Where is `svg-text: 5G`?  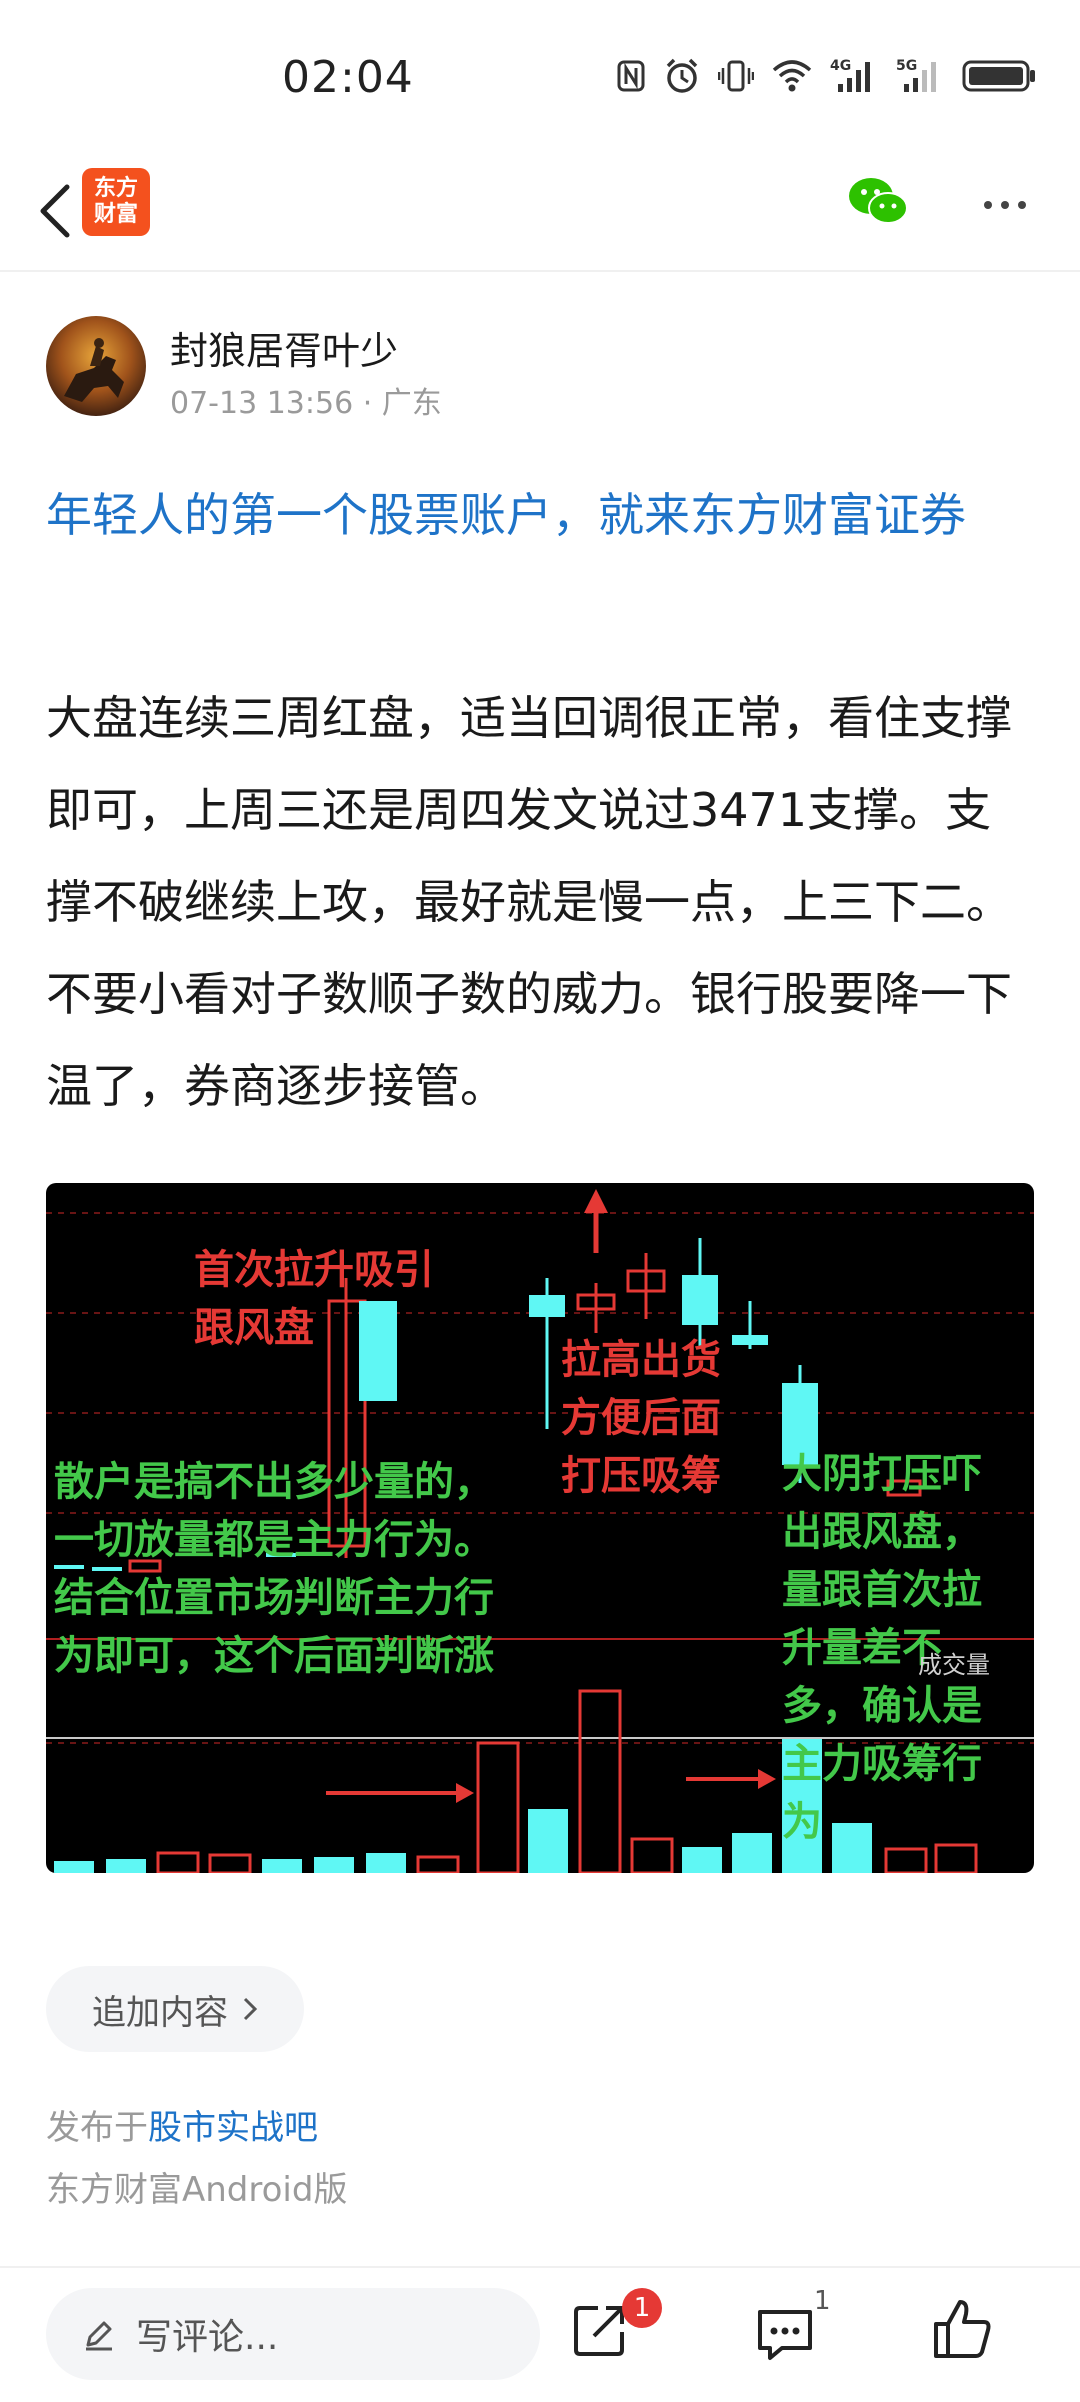 svg-text: 5G is located at coordinates (906, 66).